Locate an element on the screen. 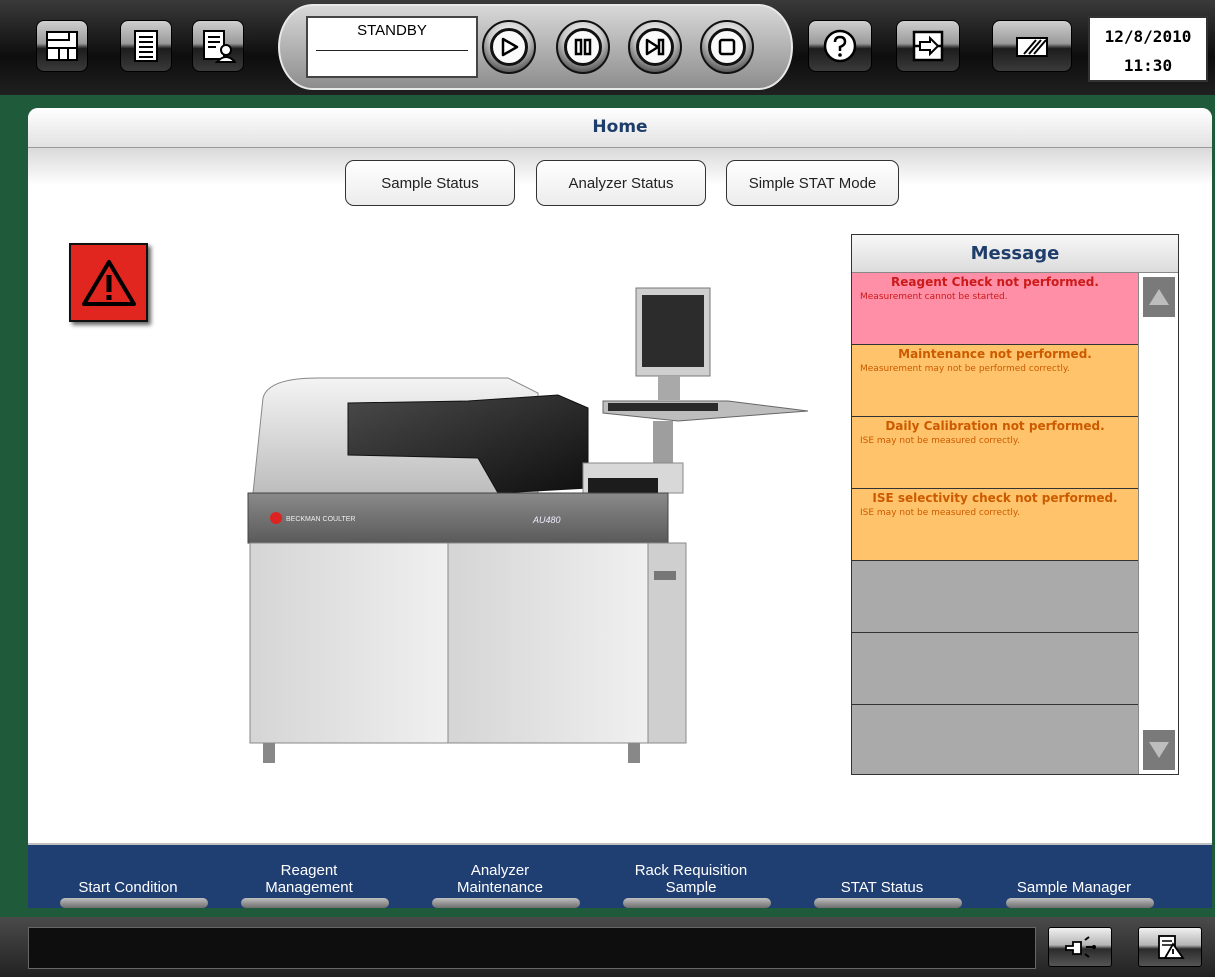 The width and height of the screenshot is (1215, 977). message-title: Maintenance not performed. is located at coordinates (995, 354).